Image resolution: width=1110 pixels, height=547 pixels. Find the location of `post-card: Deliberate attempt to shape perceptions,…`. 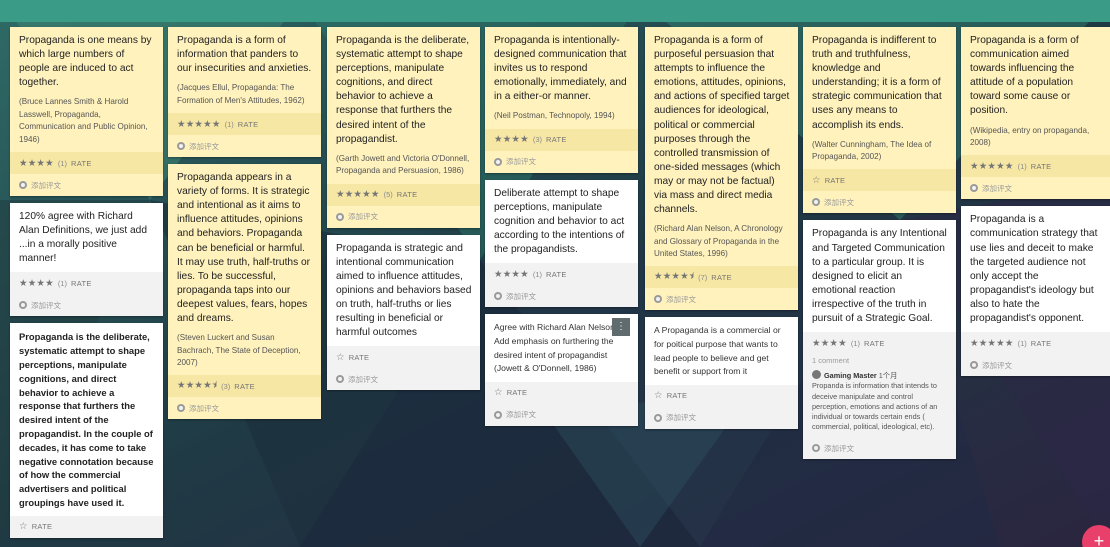

post-card: Deliberate attempt to shape perceptions,… is located at coordinates (561, 243).